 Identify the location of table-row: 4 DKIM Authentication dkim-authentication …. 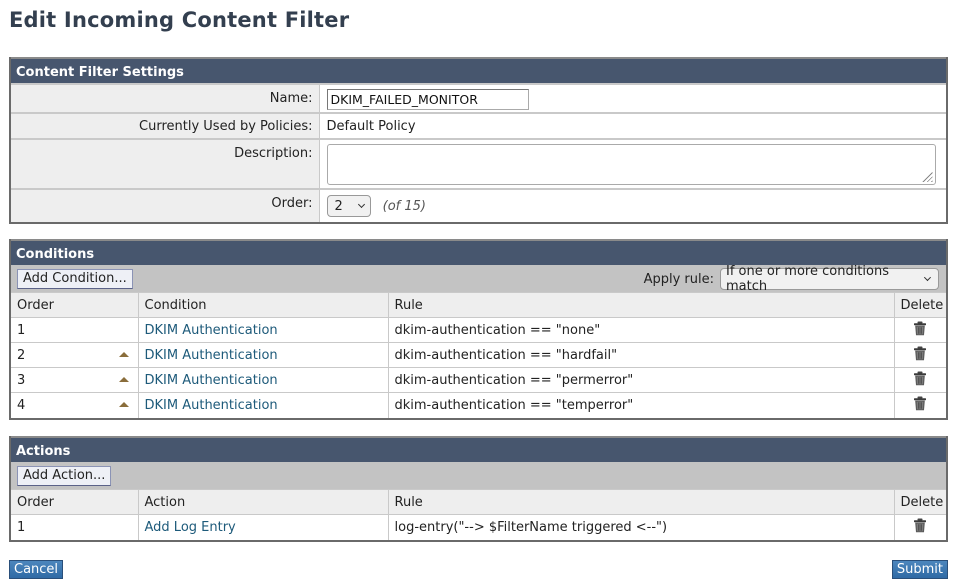
(478, 405).